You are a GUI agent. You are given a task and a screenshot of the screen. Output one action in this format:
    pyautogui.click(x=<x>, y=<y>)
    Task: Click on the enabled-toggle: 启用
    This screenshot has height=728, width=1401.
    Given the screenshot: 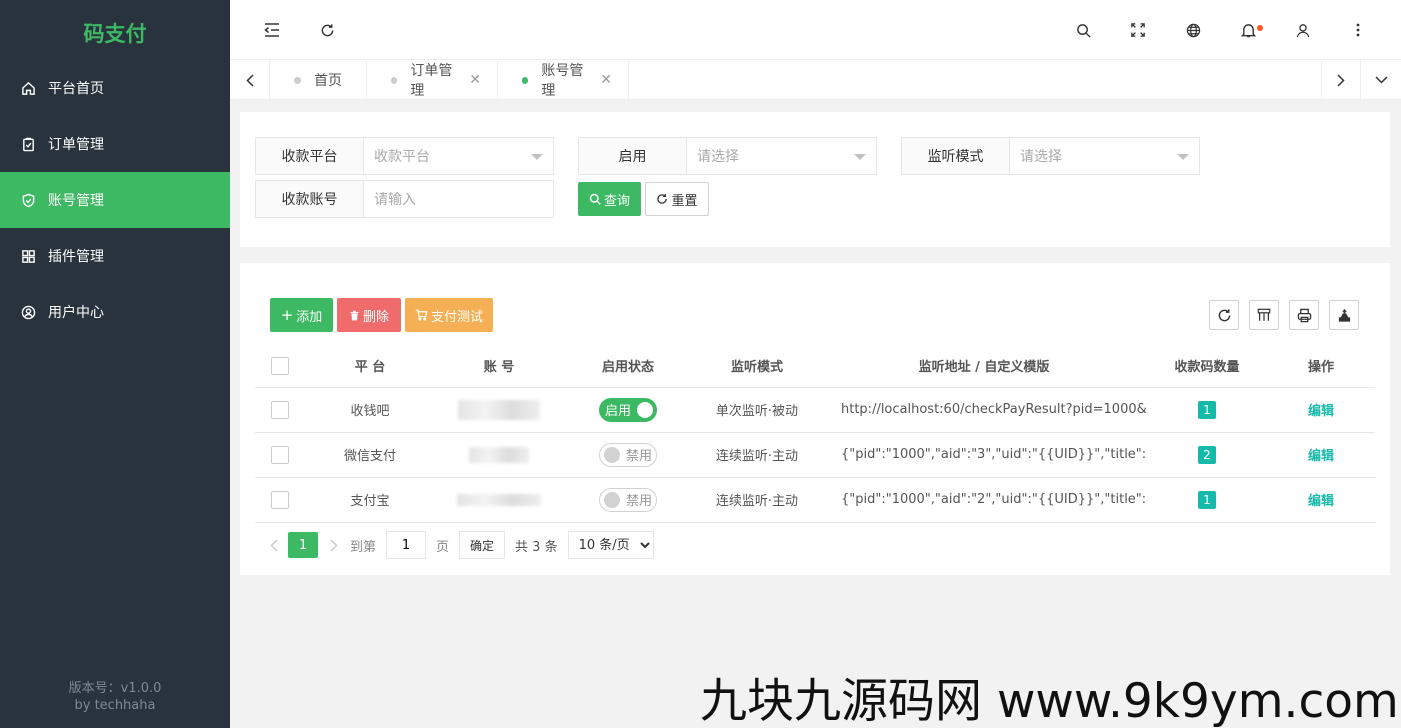 What is the action you would take?
    pyautogui.click(x=628, y=409)
    